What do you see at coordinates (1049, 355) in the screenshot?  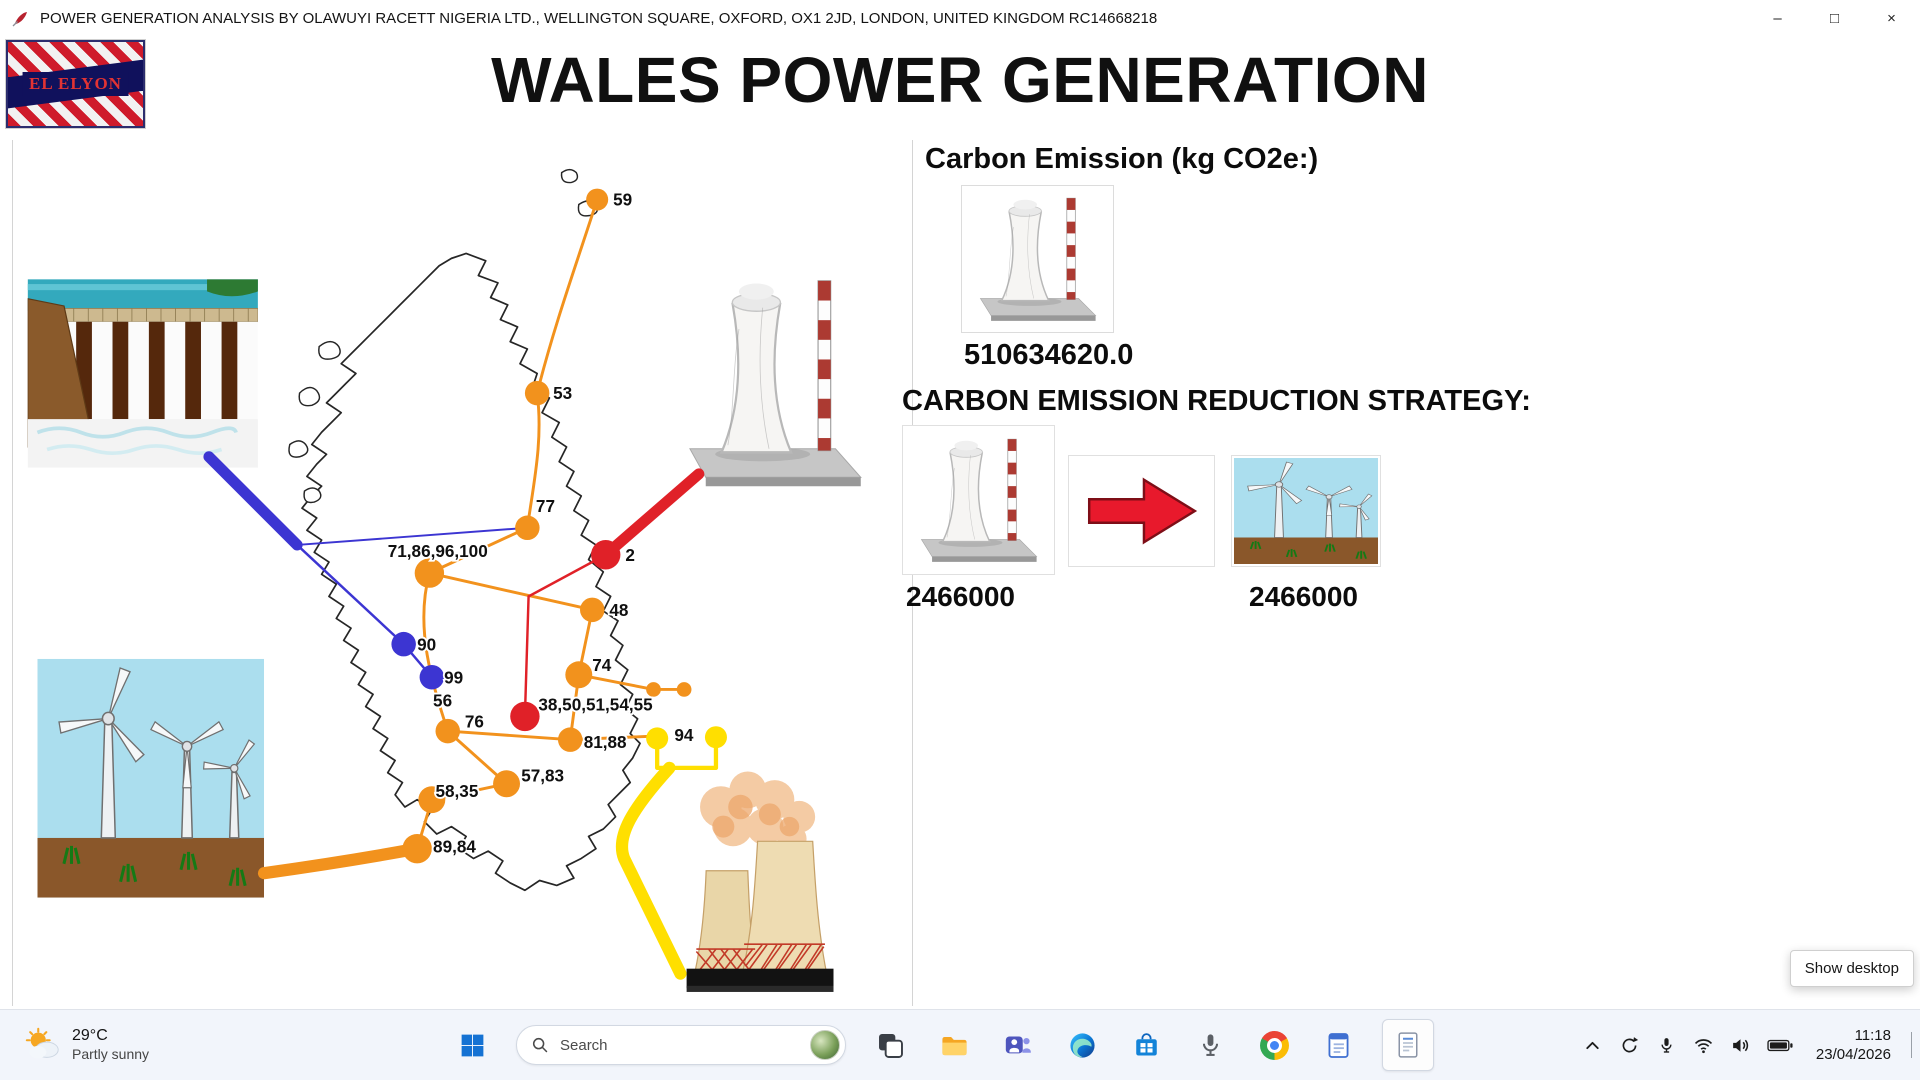 I see `carbon-emission-value: 510634620.0` at bounding box center [1049, 355].